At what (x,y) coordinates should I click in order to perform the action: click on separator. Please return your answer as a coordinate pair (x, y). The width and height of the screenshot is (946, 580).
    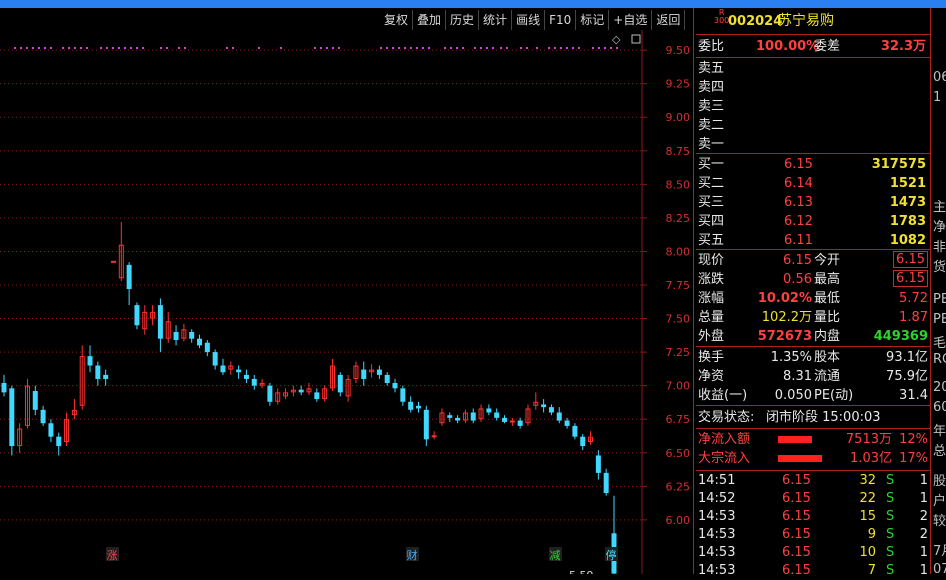
    Looking at the image, I should click on (813, 428).